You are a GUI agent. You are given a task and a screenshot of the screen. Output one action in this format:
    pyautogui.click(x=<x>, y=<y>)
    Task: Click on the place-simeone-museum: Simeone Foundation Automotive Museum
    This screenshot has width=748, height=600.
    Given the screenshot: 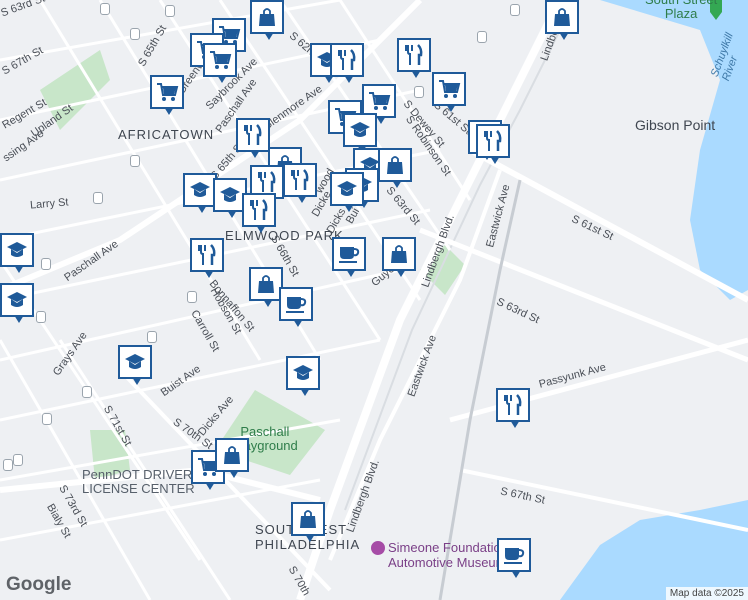 What is the action you would take?
    pyautogui.click(x=448, y=555)
    